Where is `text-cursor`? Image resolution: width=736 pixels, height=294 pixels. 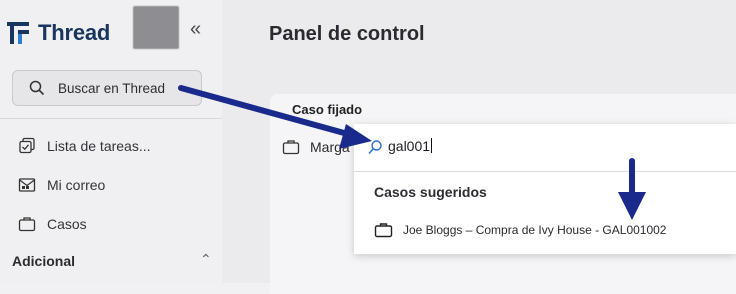 text-cursor is located at coordinates (432, 145).